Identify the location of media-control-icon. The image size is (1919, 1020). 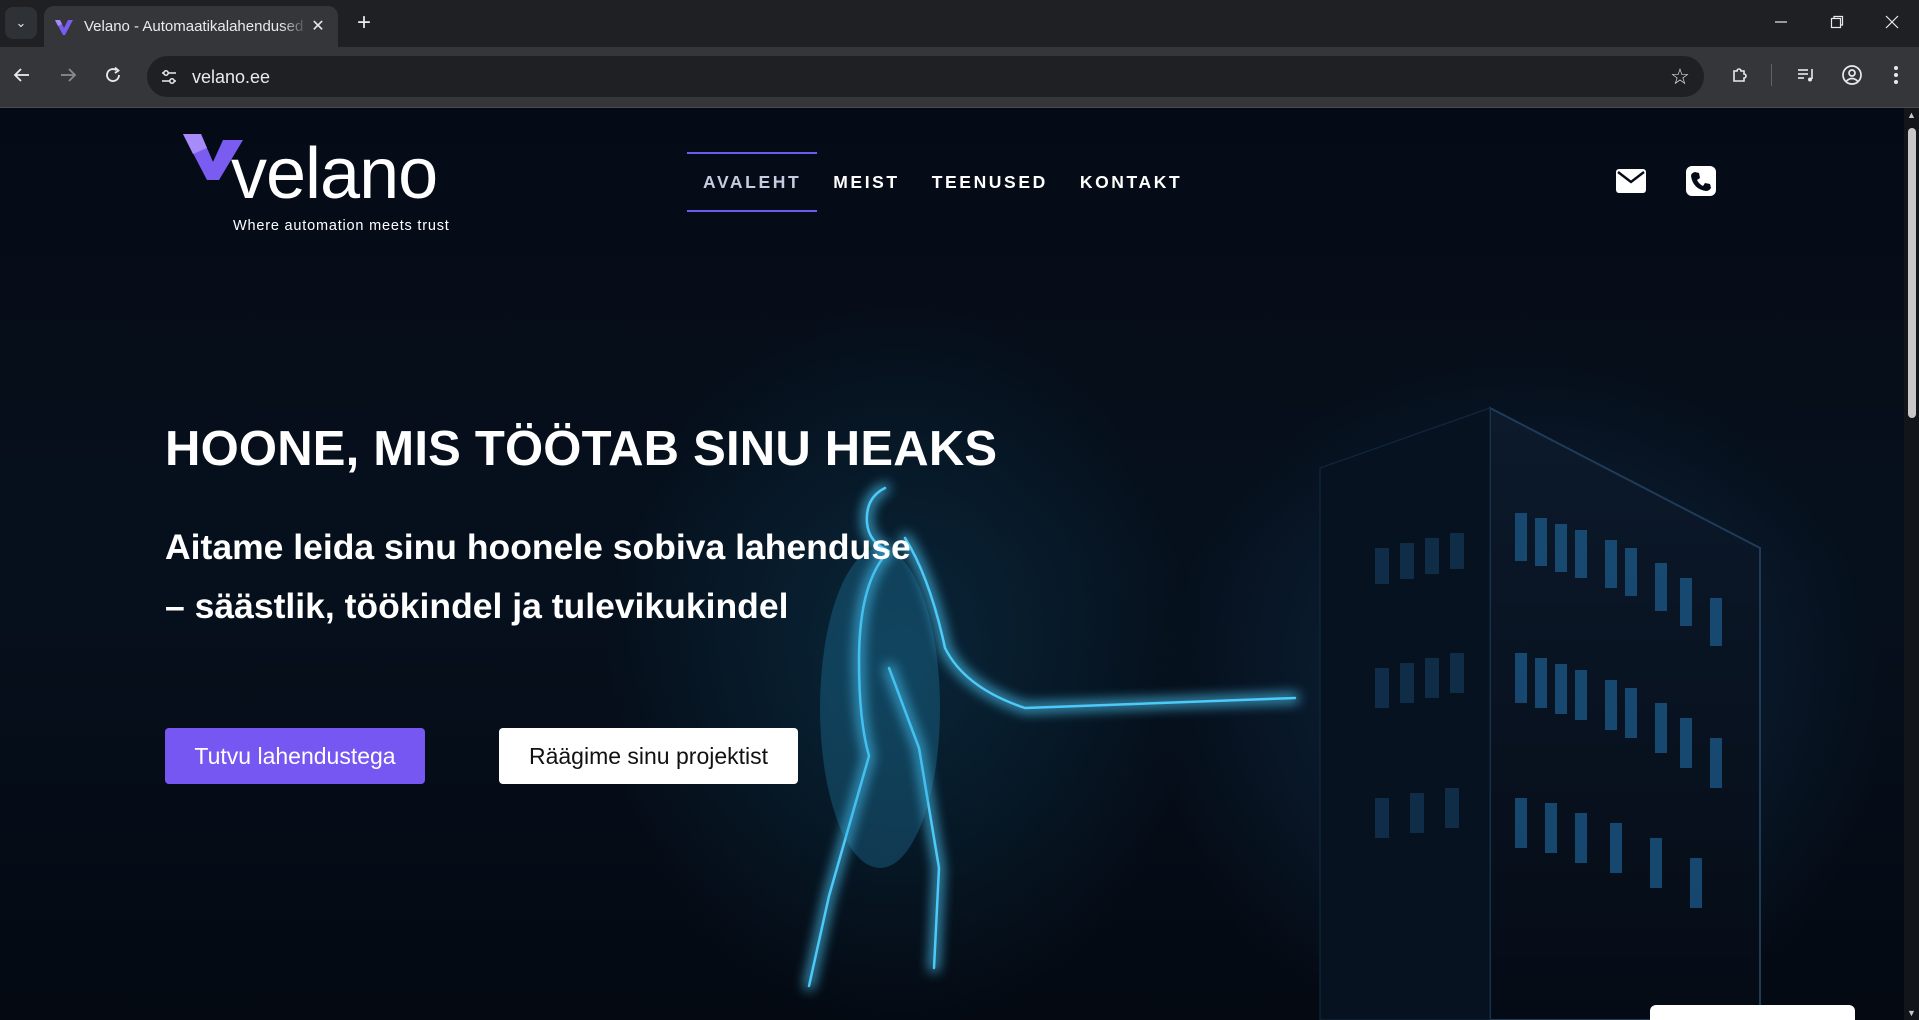
(1805, 75).